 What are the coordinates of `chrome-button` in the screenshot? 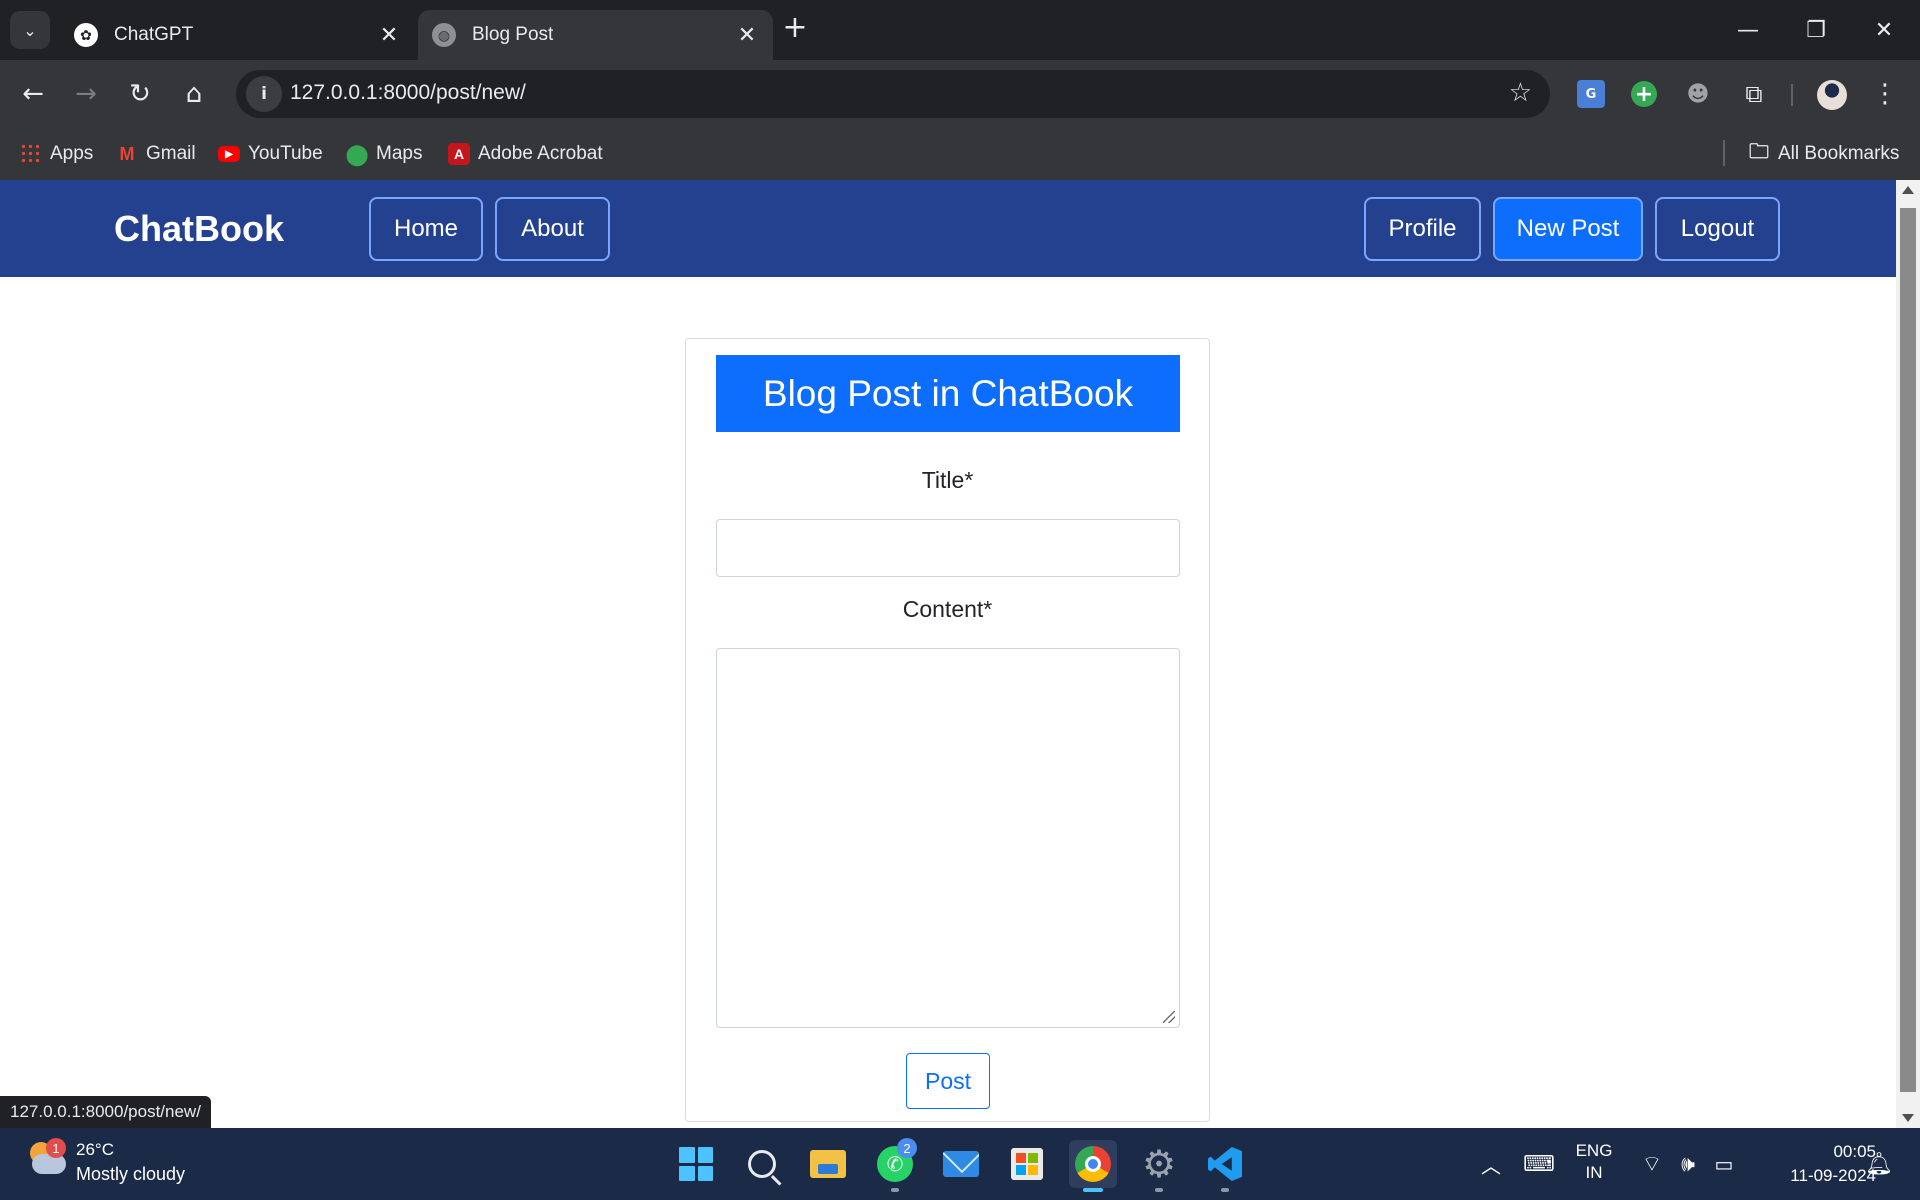 It's located at (1093, 1164).